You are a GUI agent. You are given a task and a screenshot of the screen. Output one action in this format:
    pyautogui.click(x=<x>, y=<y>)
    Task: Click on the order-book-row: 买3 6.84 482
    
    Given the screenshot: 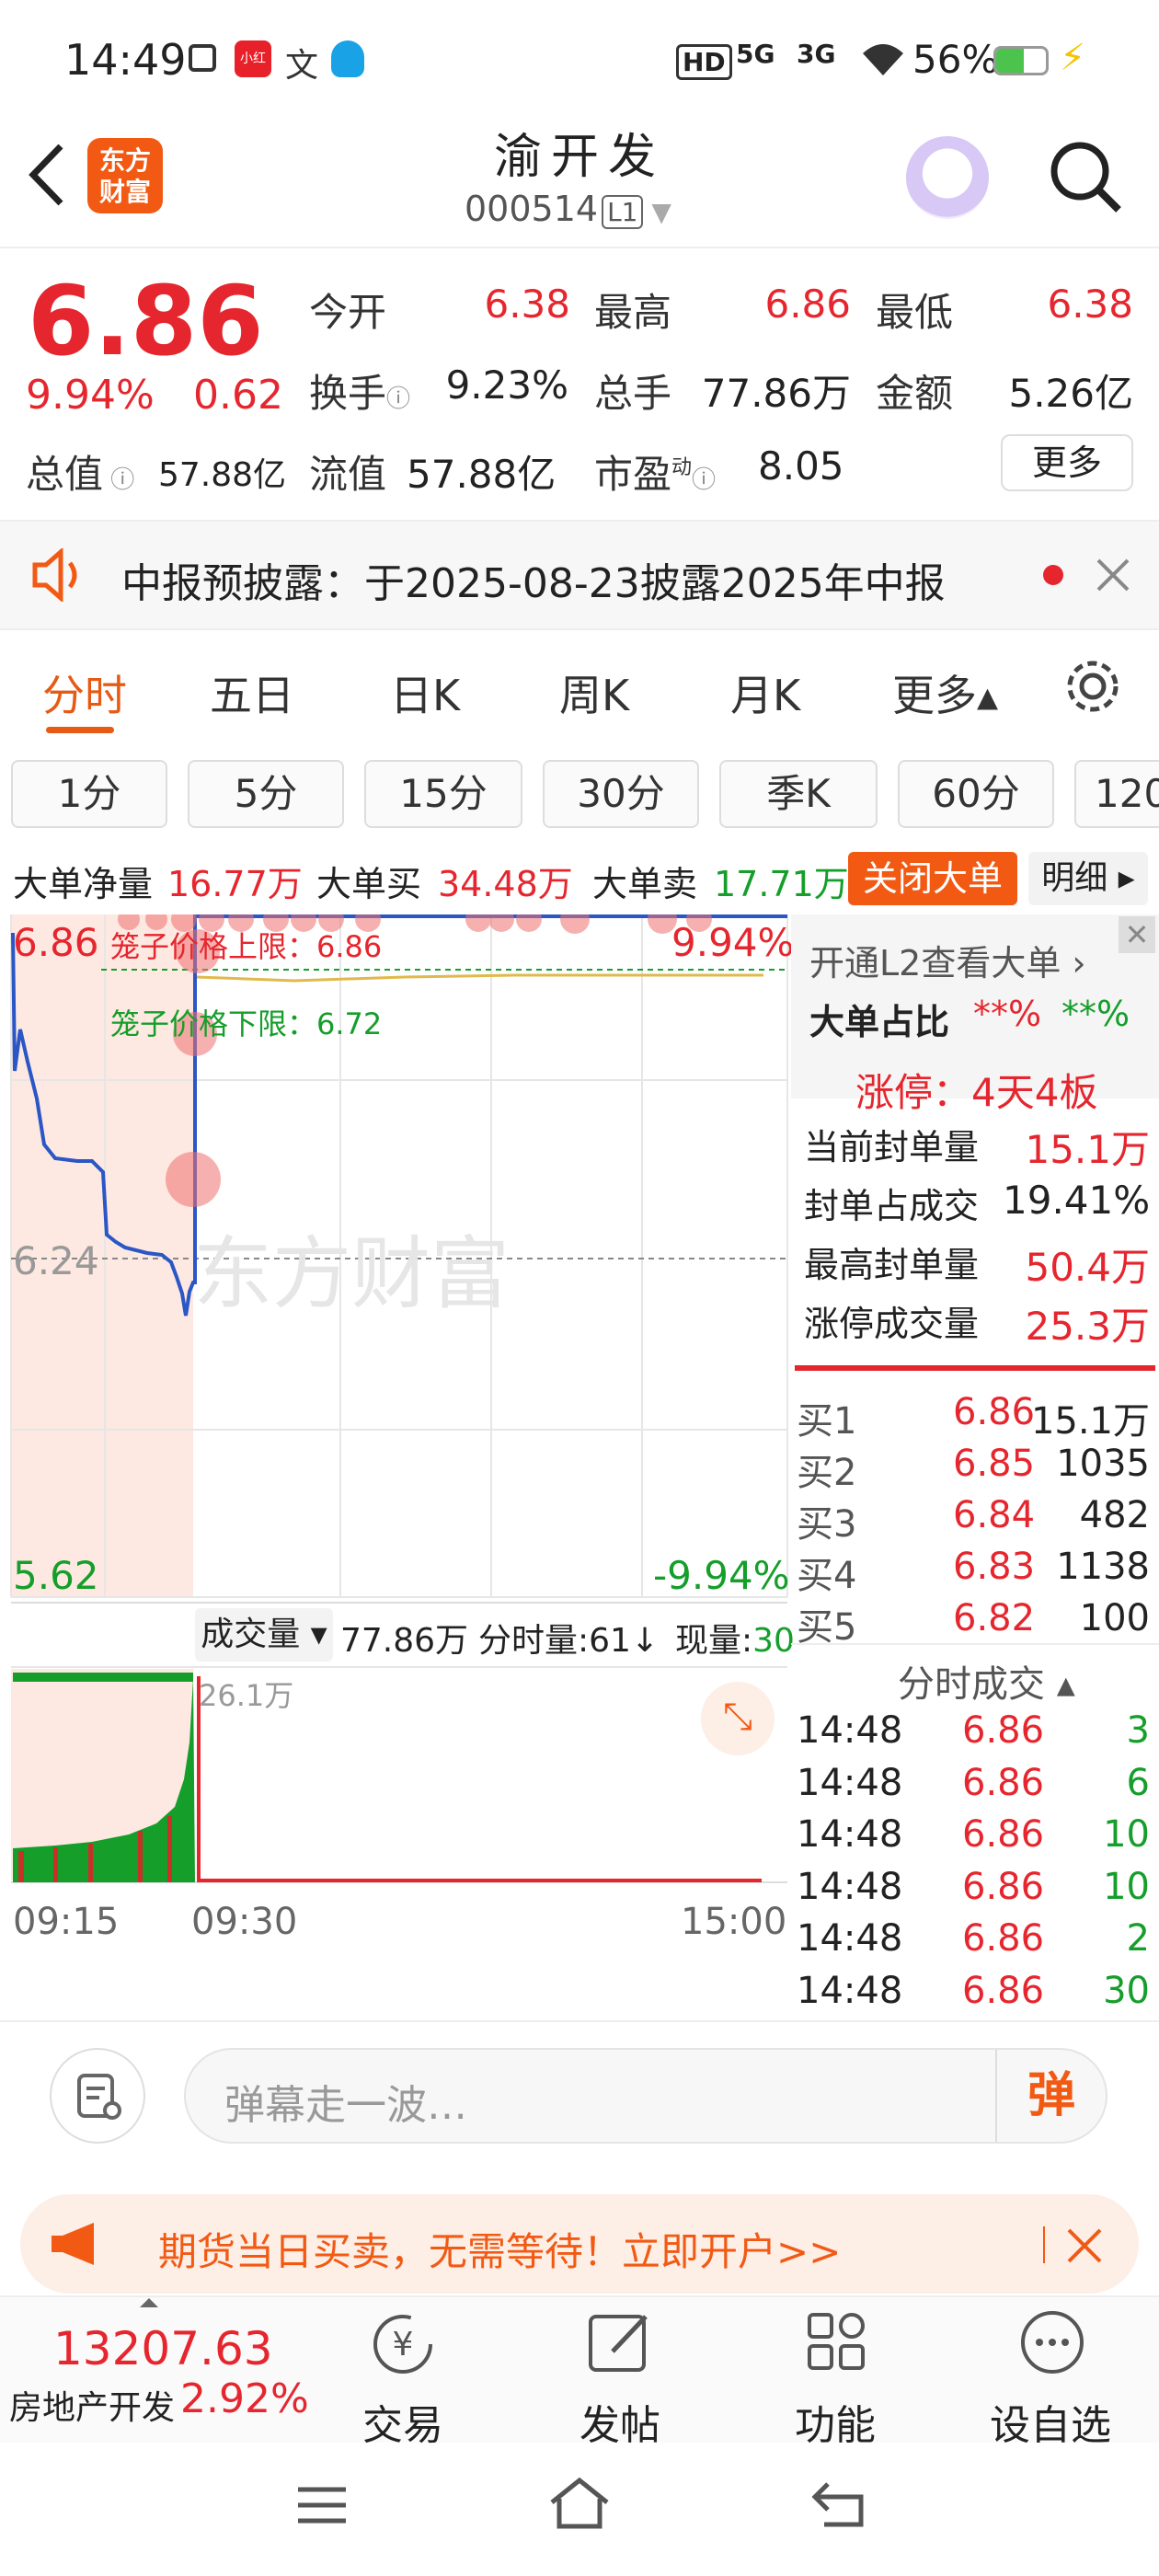 What is the action you would take?
    pyautogui.click(x=973, y=1520)
    